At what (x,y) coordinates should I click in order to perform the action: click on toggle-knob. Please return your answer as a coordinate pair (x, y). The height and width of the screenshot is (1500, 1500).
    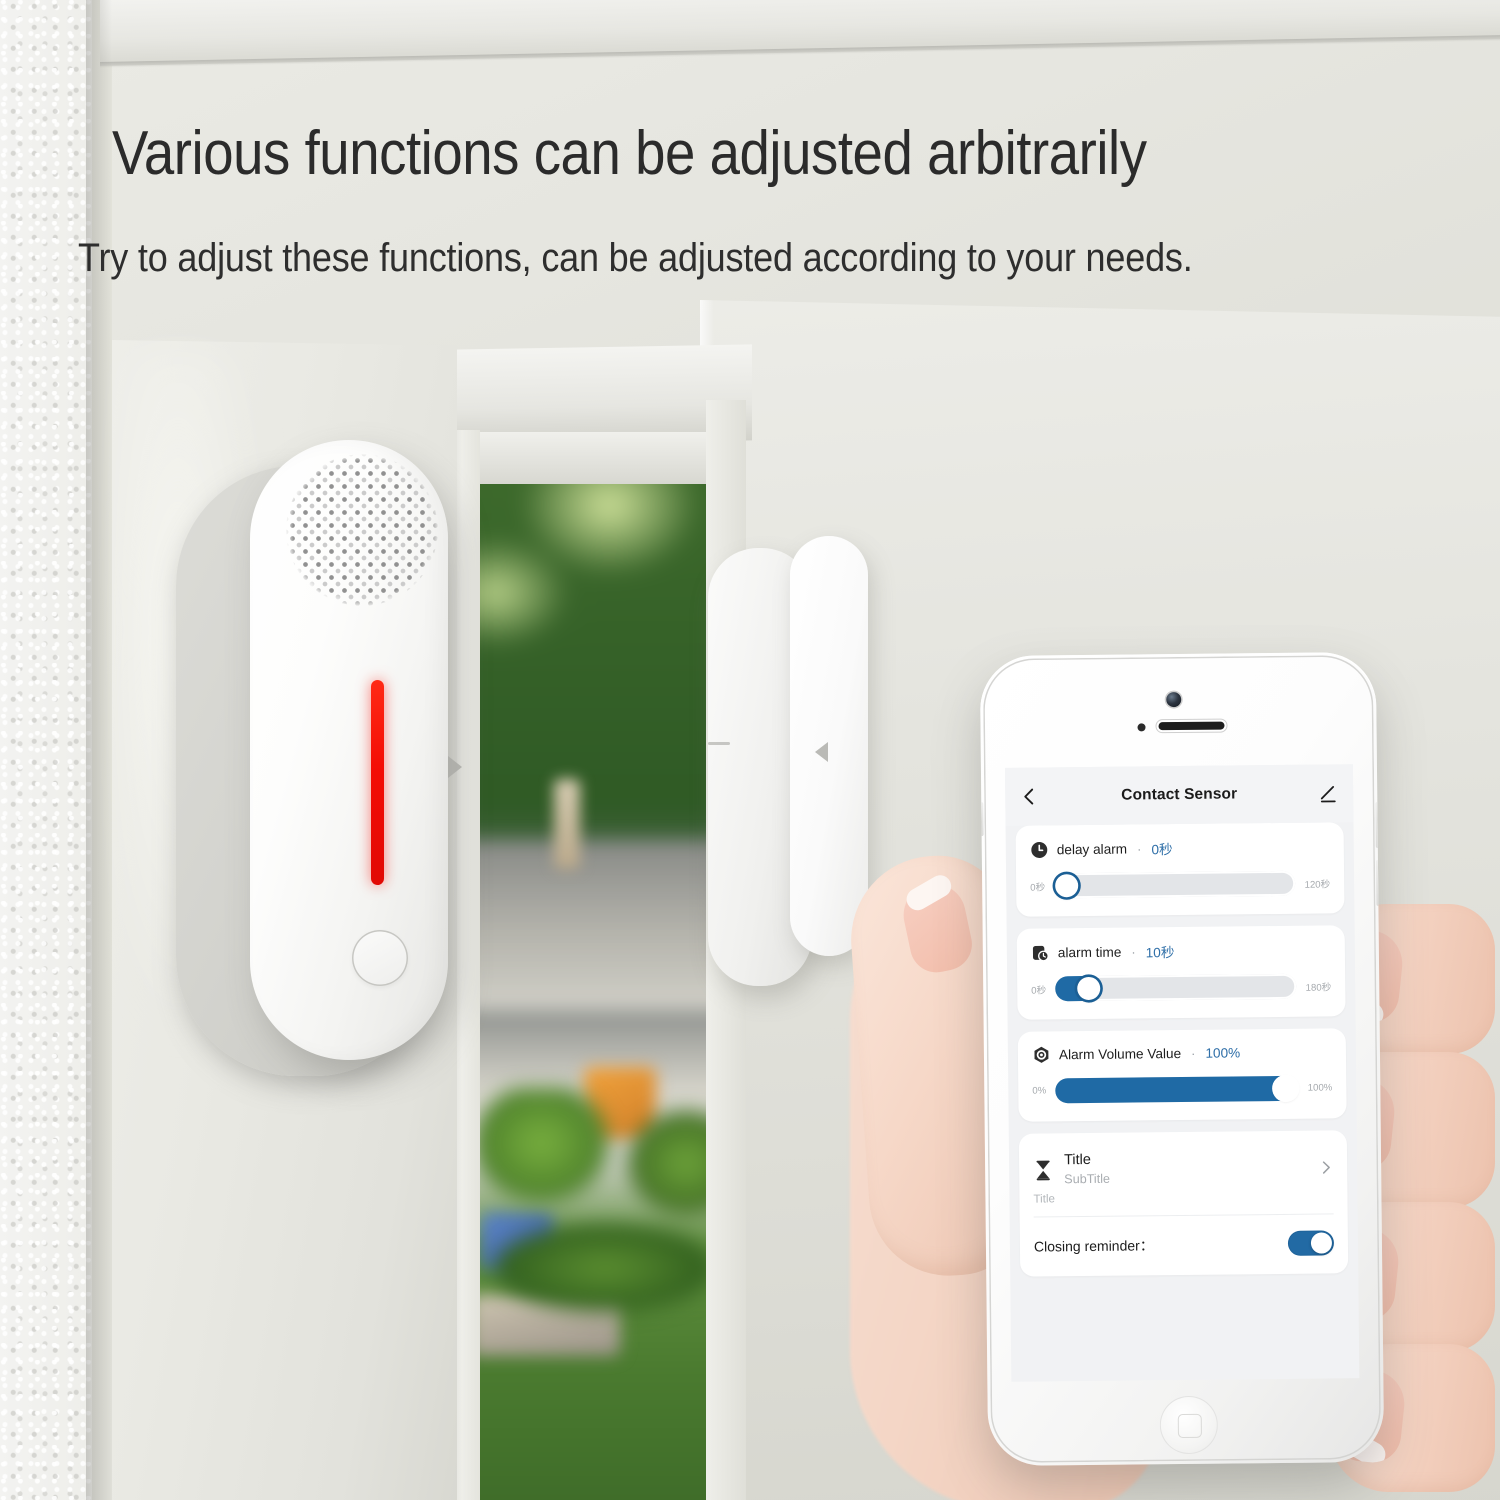
    Looking at the image, I should click on (1321, 1243).